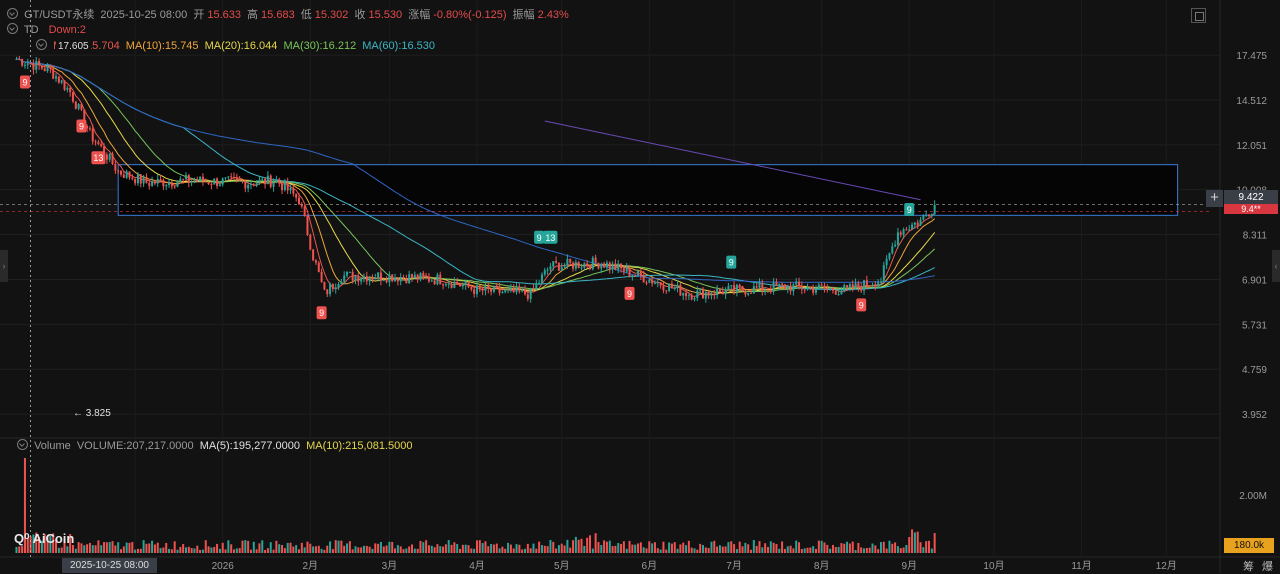 The height and width of the screenshot is (574, 1280). I want to click on ma-collapse-icon, so click(41, 44).